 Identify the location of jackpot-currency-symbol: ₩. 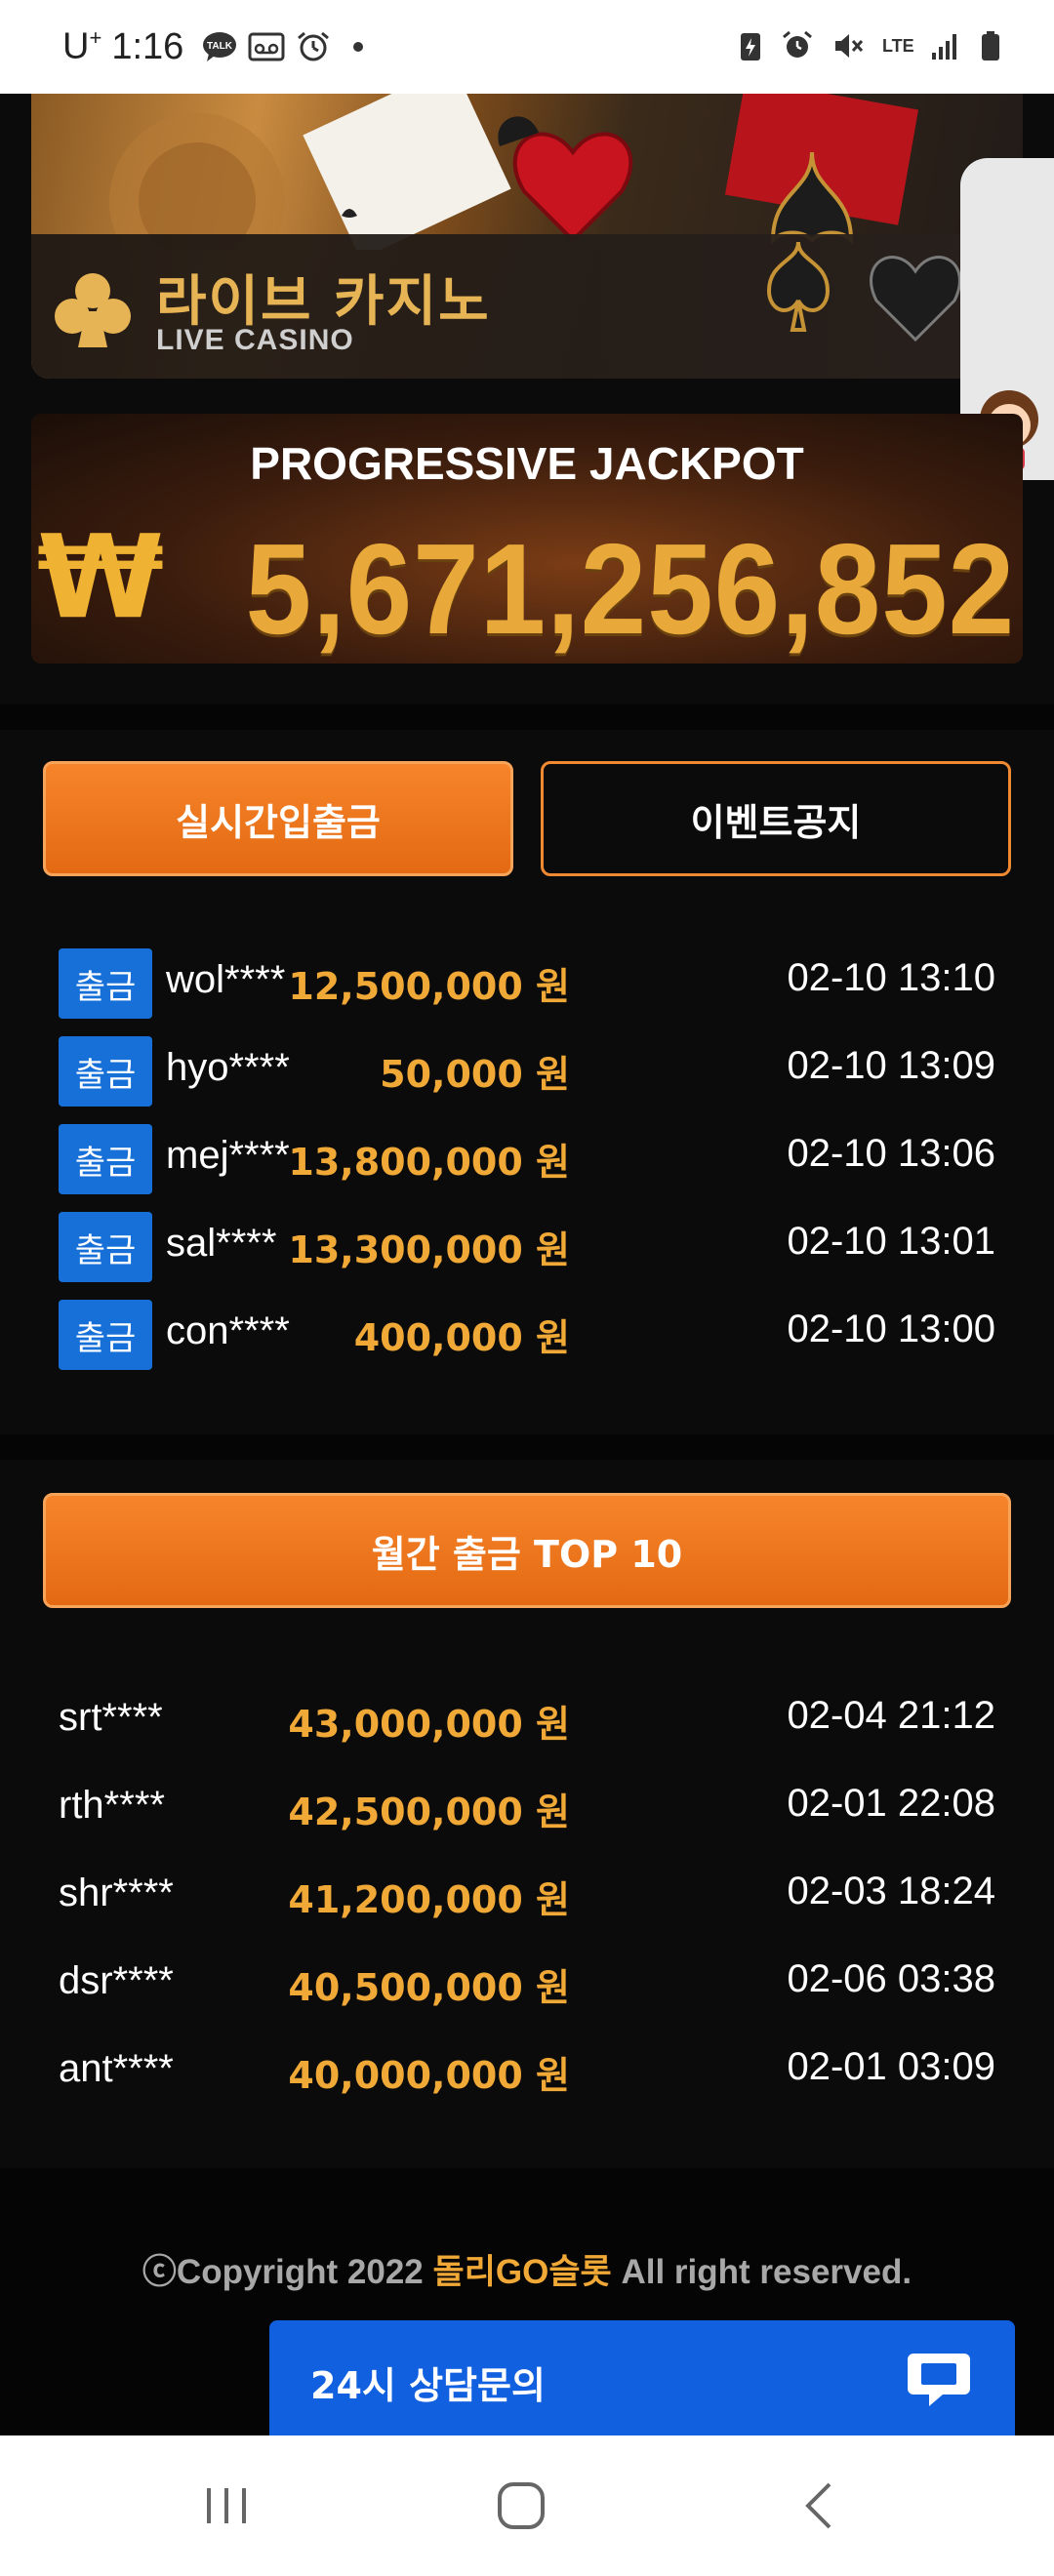
(101, 576).